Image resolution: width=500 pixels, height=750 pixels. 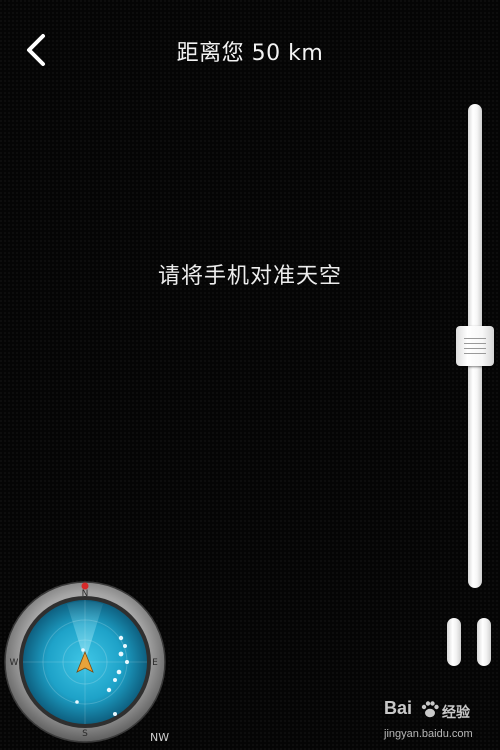 What do you see at coordinates (155, 663) in the screenshot?
I see `compass-label-east: E` at bounding box center [155, 663].